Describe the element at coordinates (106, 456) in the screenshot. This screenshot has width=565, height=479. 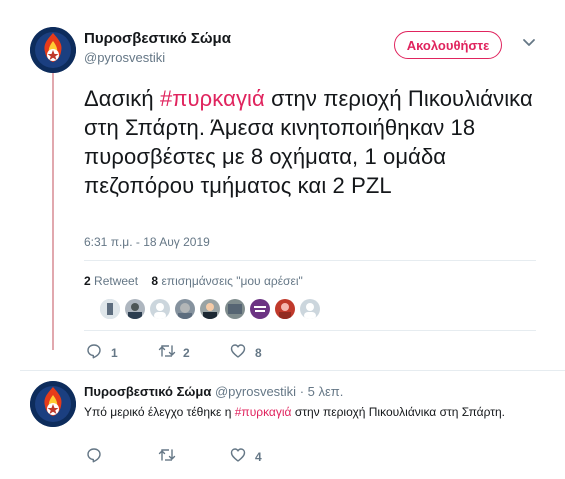
I see `reply-reply-button` at that location.